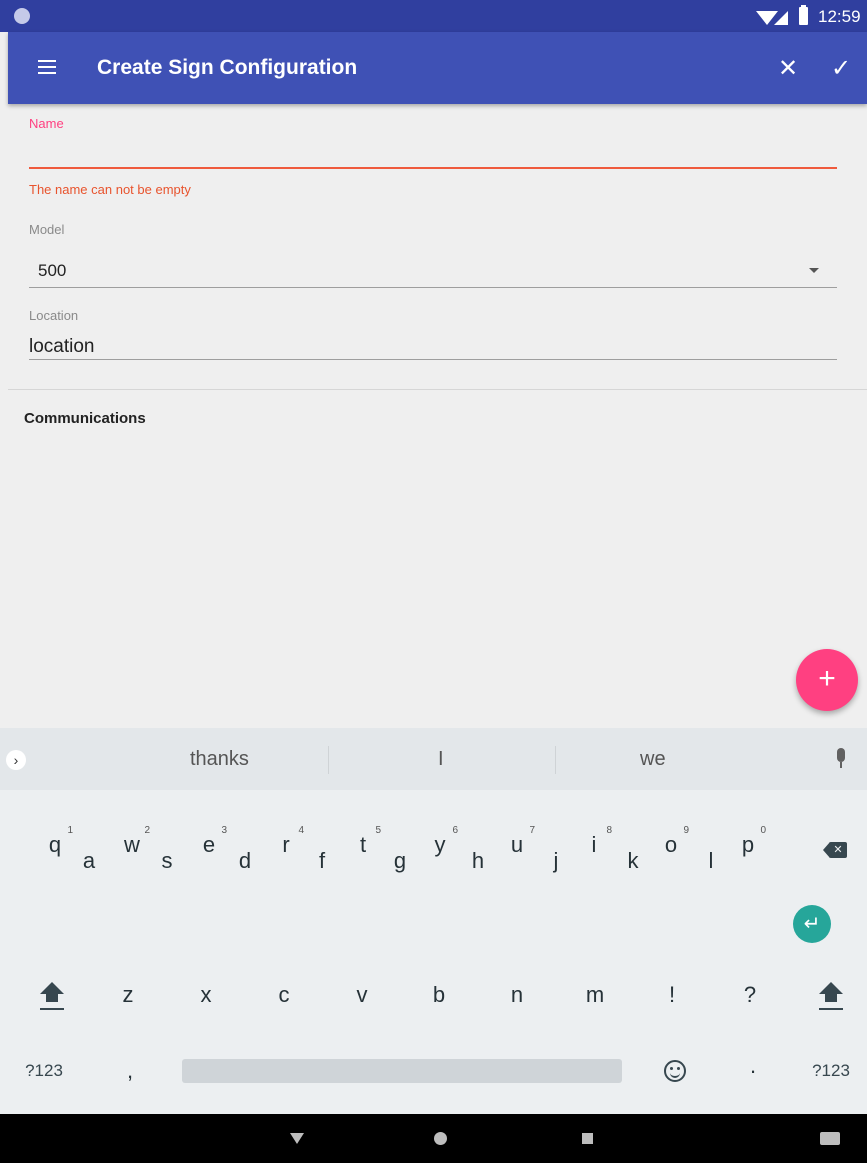  Describe the element at coordinates (653, 759) in the screenshot. I see `suggestion-item: we` at that location.